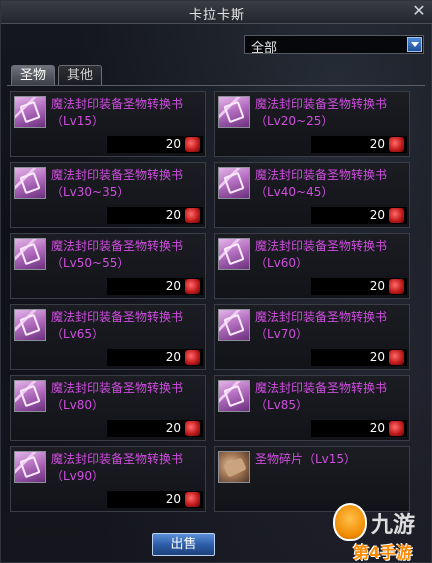  Describe the element at coordinates (306, 459) in the screenshot. I see `item-name: 圣物碎片（Lv15）` at that location.